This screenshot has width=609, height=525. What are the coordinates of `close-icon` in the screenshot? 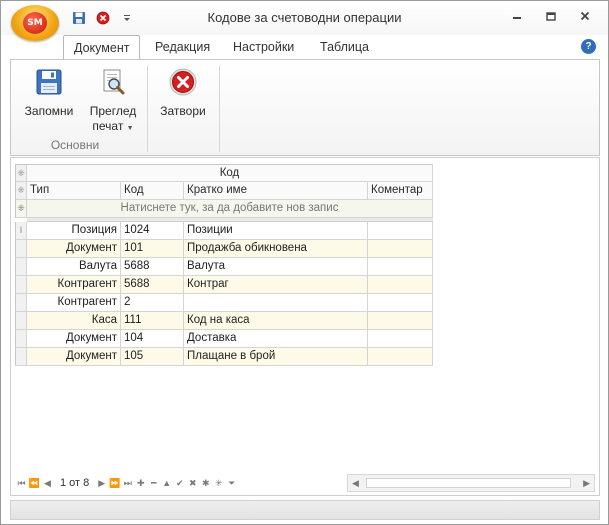 It's located at (585, 16).